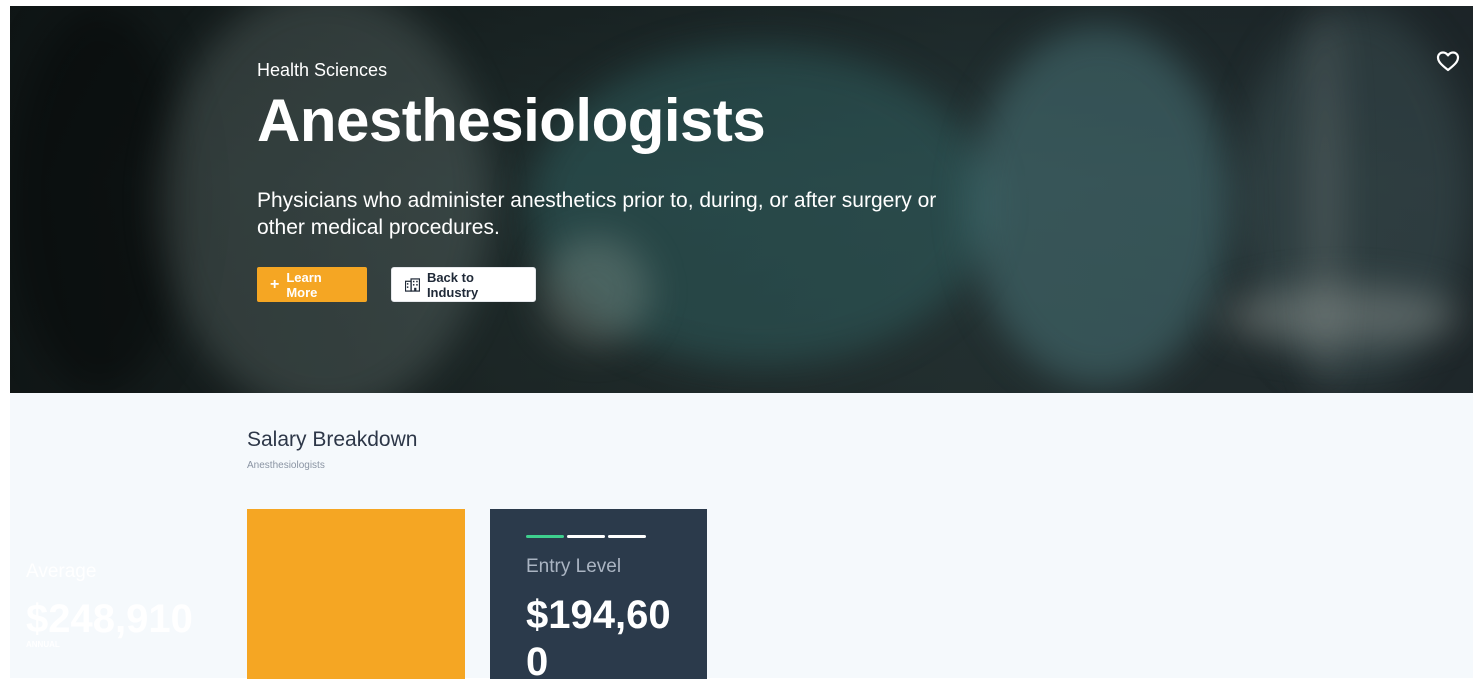  I want to click on average-label: Average, so click(61, 571).